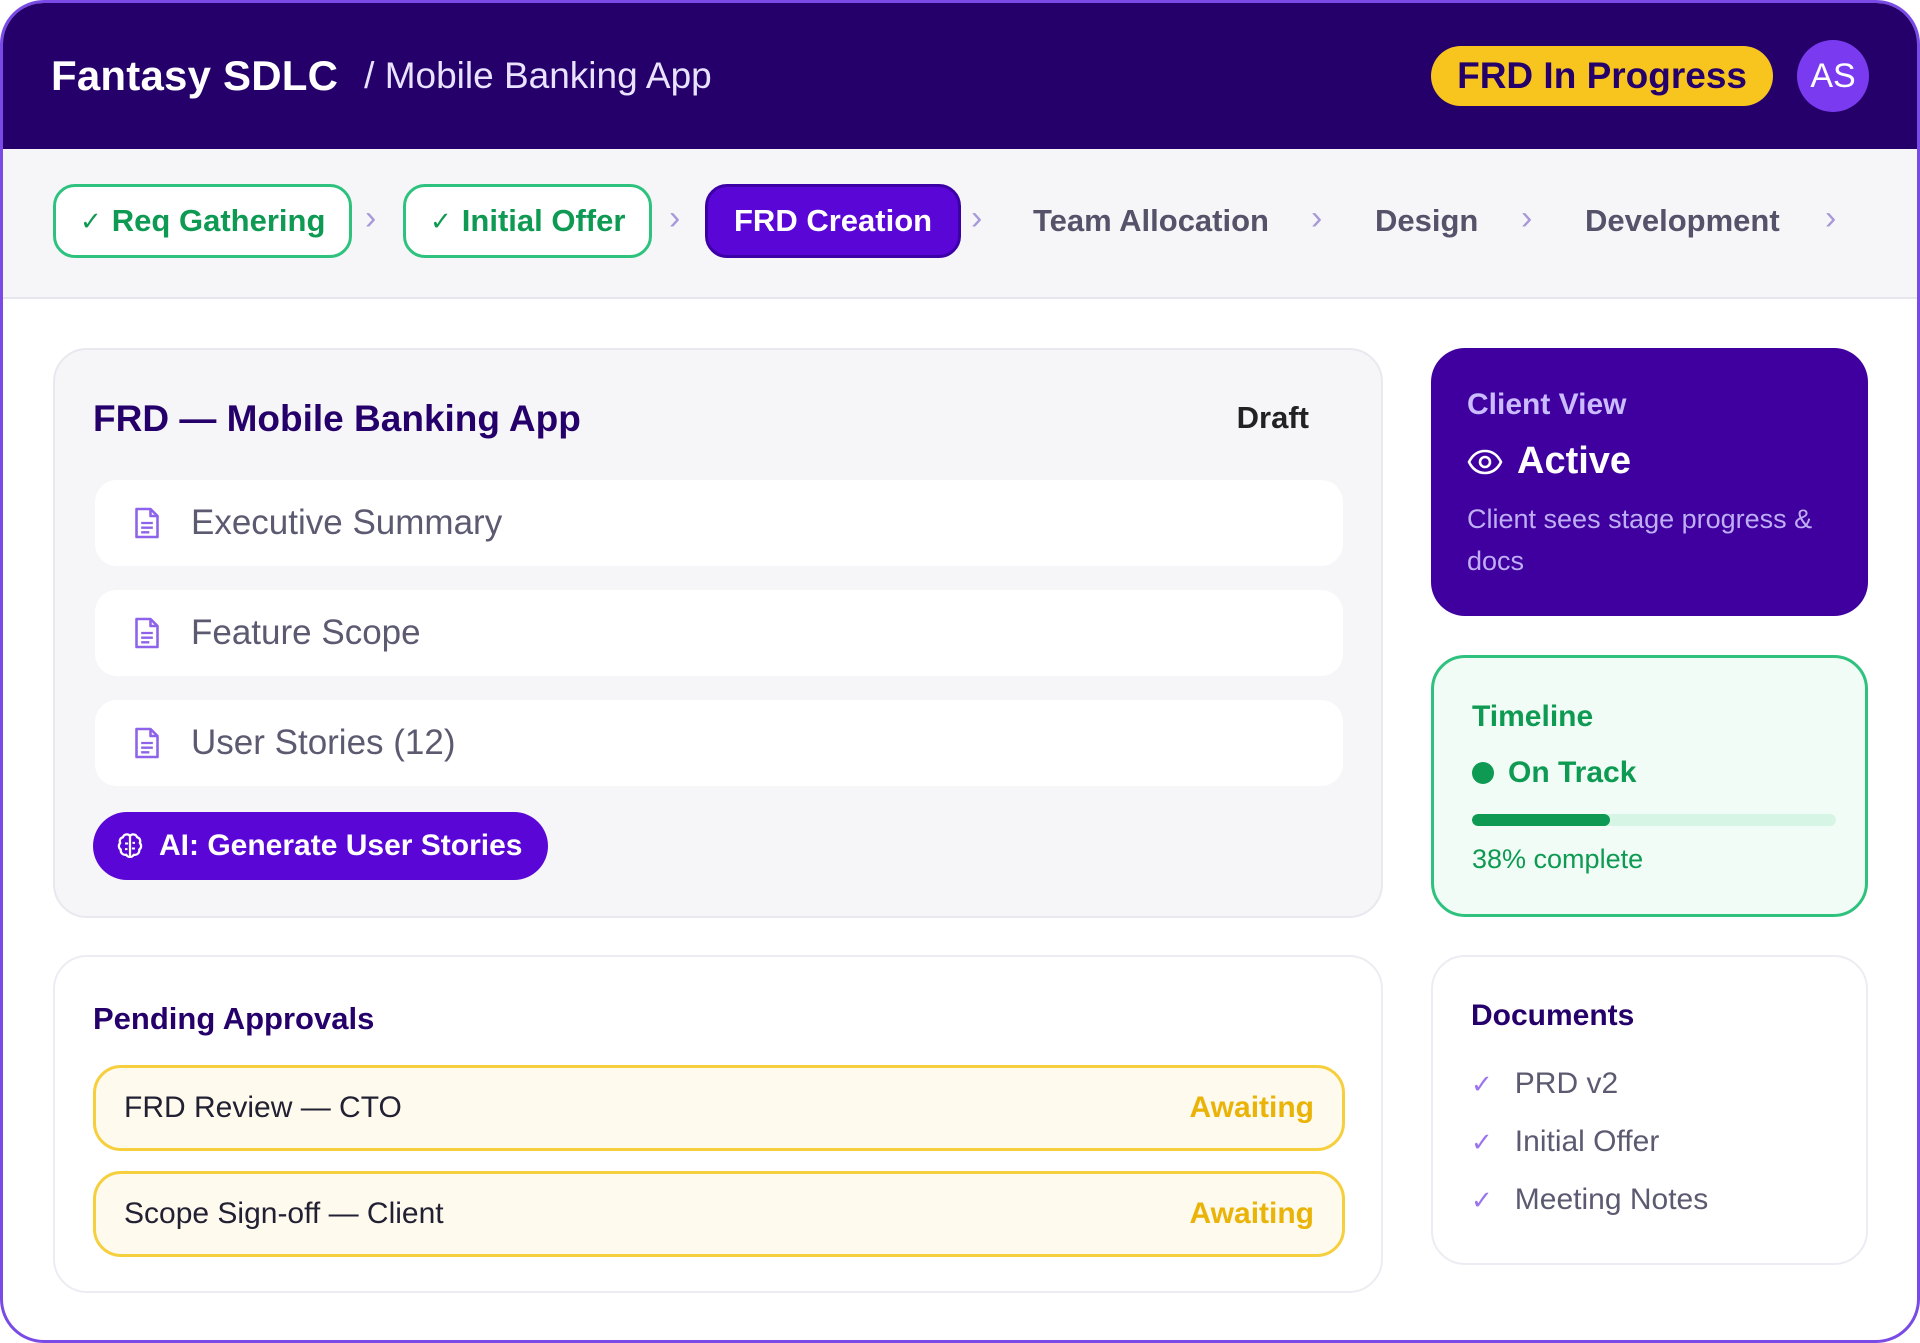  I want to click on client-view-title: Client View, so click(1547, 404).